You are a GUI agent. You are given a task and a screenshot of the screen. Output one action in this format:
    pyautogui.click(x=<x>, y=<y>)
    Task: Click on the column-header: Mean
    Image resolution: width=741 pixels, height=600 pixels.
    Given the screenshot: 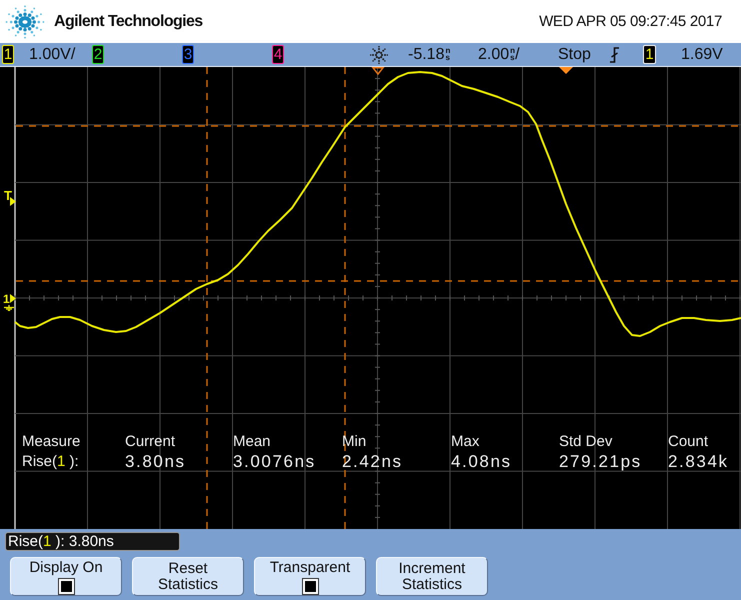 What is the action you would take?
    pyautogui.click(x=252, y=442)
    